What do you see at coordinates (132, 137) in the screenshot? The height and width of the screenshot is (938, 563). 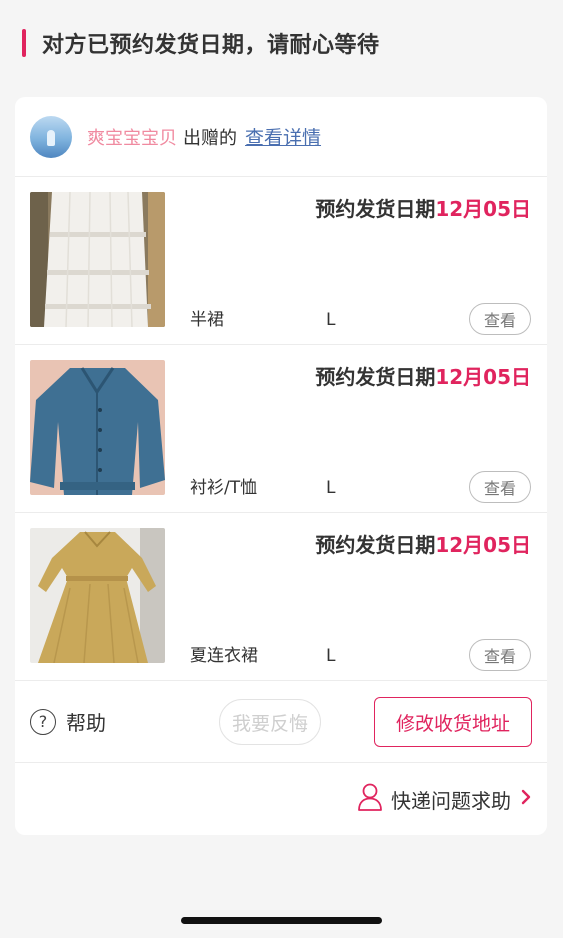 I see `giver-name: 爽宝宝宝贝` at bounding box center [132, 137].